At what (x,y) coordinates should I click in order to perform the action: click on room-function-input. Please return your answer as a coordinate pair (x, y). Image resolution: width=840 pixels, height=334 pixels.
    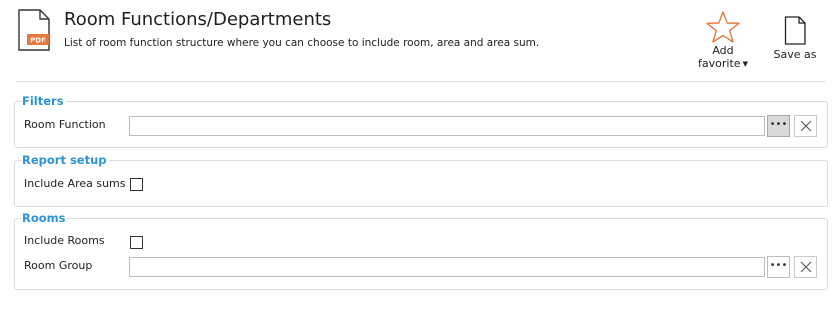
    Looking at the image, I should click on (447, 126).